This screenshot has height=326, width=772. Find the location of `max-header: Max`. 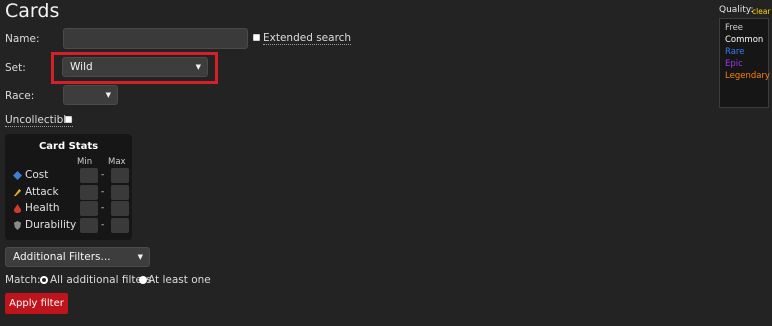

max-header: Max is located at coordinates (117, 162).